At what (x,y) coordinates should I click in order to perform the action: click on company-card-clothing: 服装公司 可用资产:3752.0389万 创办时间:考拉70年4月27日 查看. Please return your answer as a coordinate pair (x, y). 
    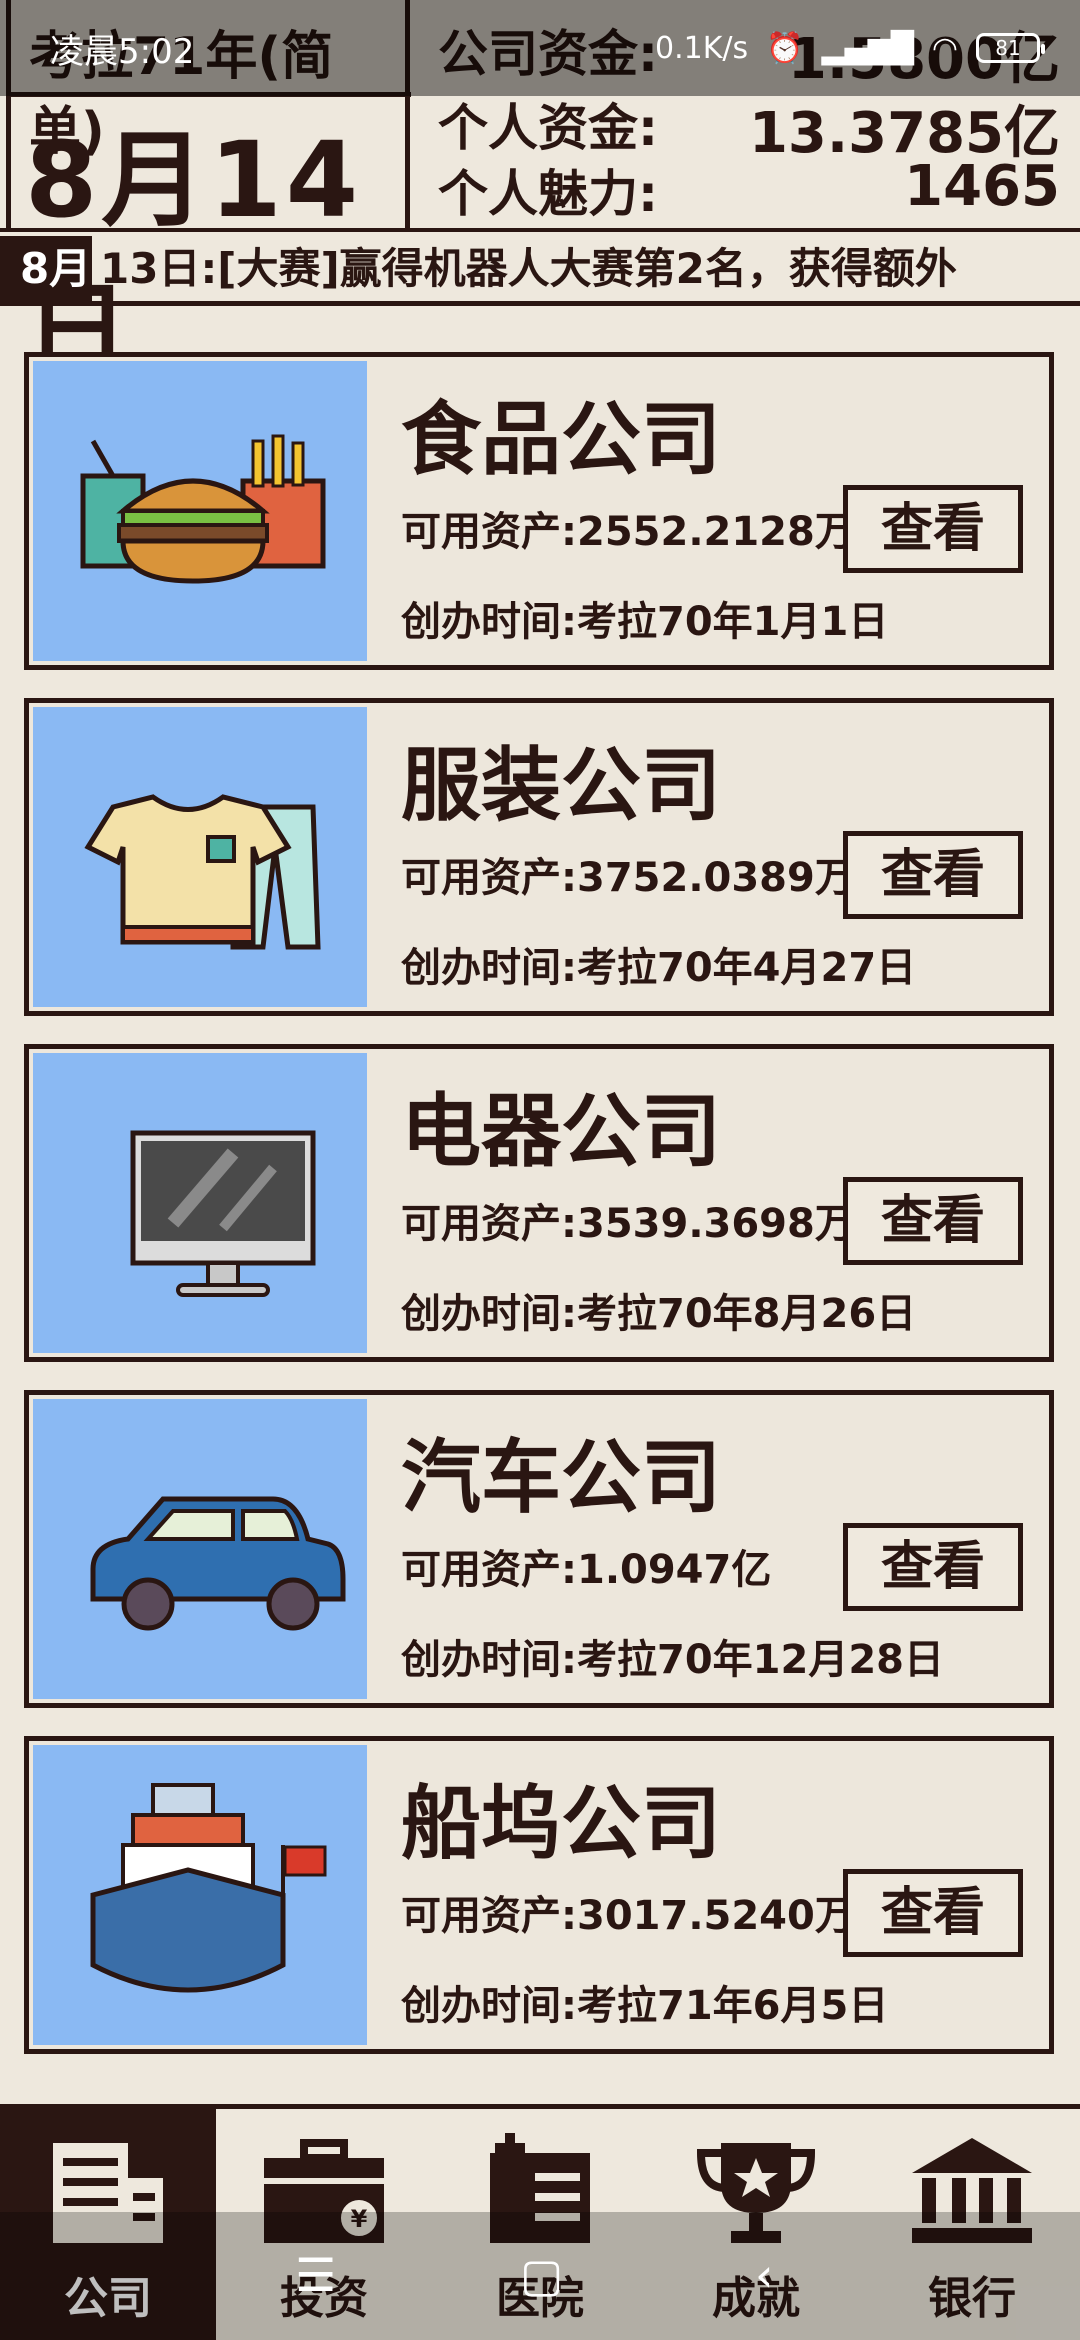
    Looking at the image, I should click on (539, 857).